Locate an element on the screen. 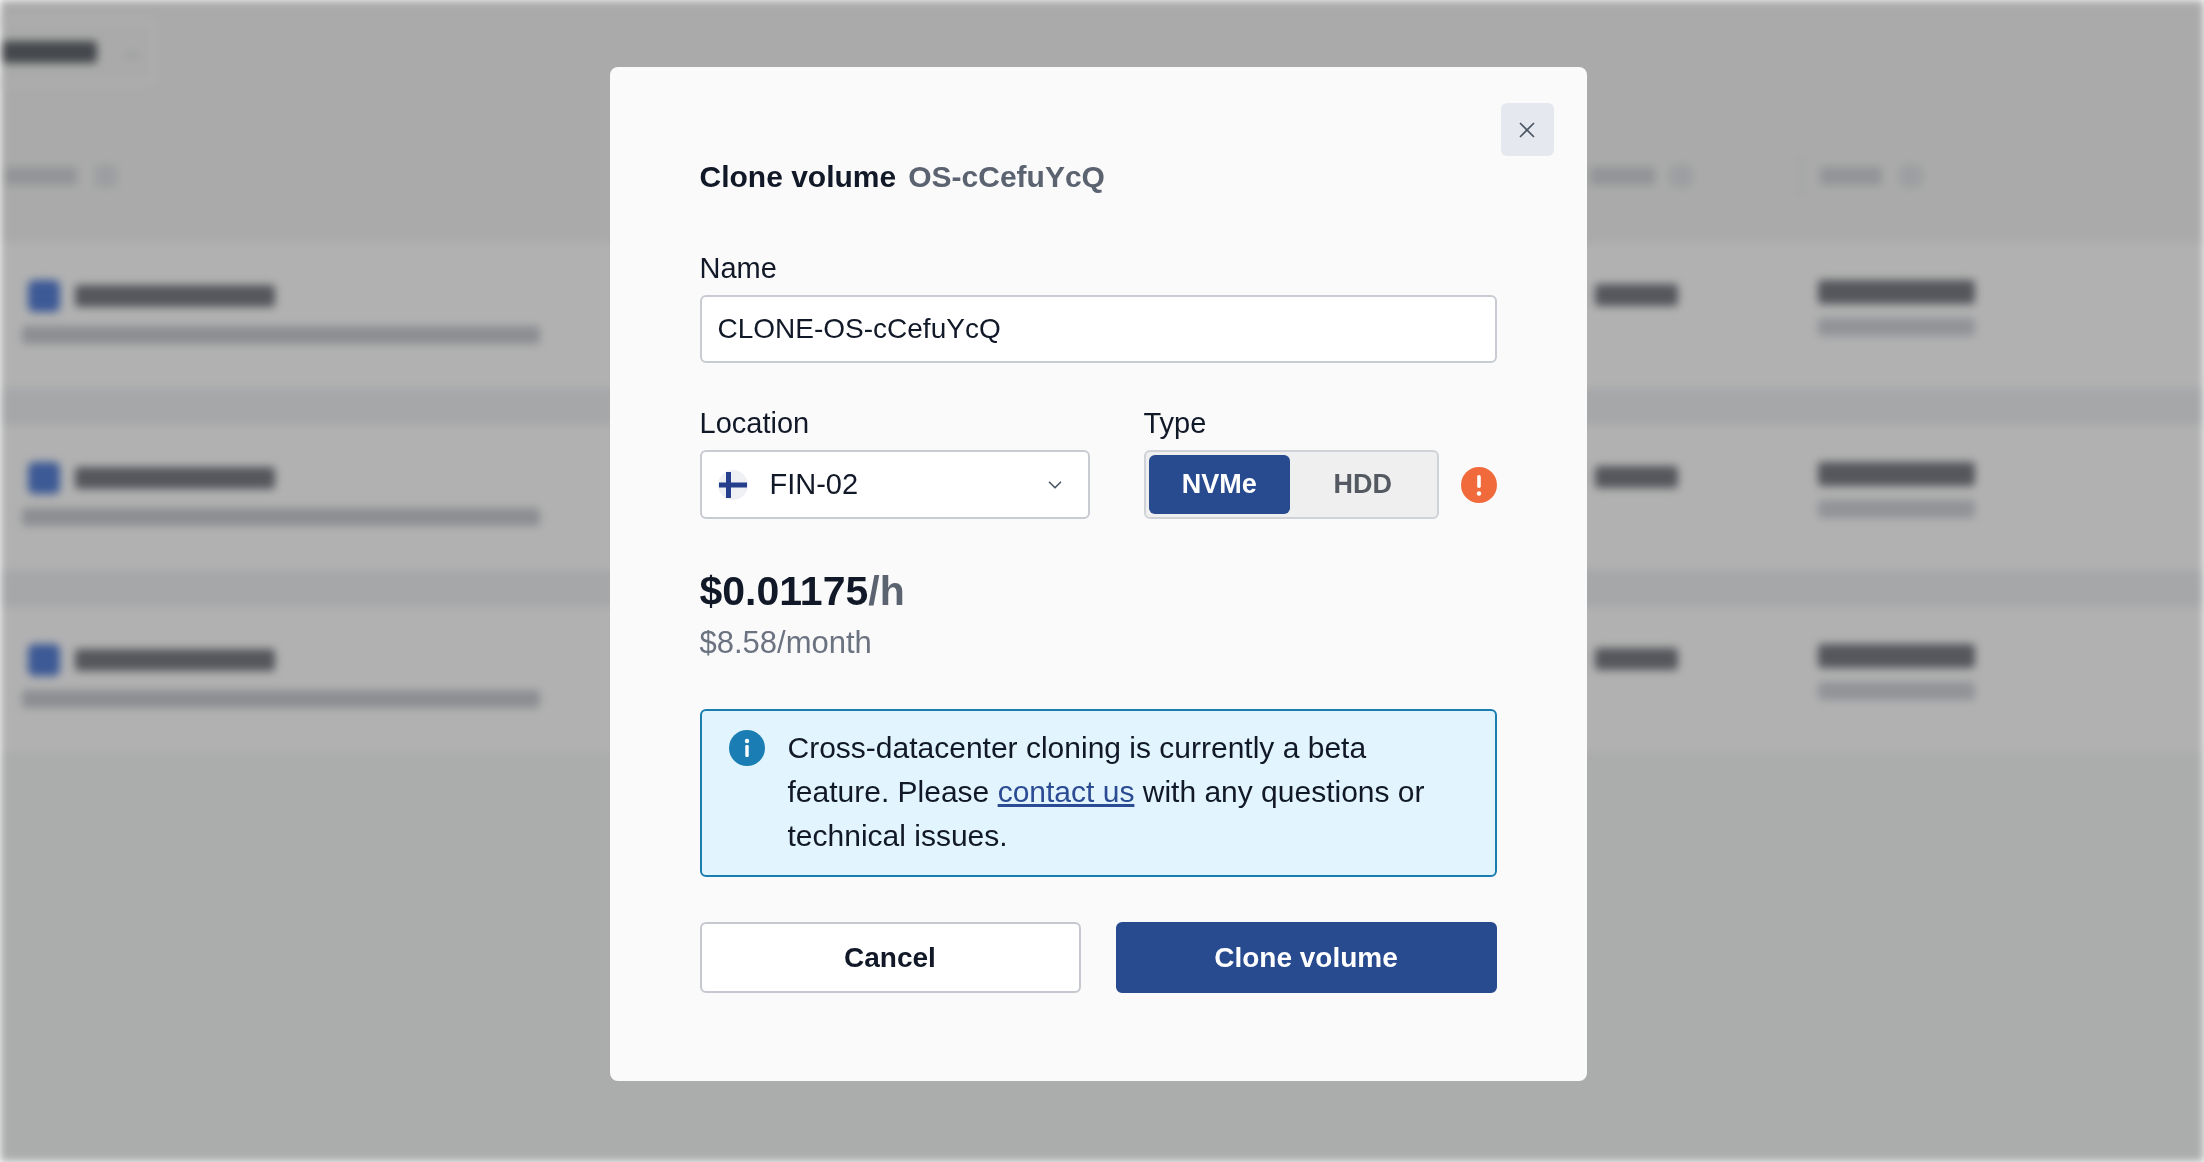 Image resolution: width=2204 pixels, height=1162 pixels. volume-id: OS-cCefuYcQ is located at coordinates (1006, 177).